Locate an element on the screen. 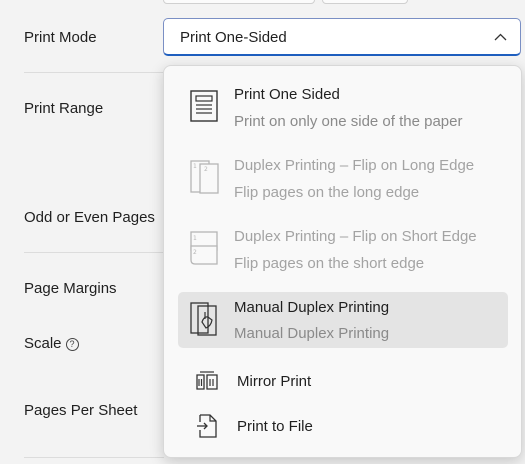 Image resolution: width=525 pixels, height=464 pixels. mirror-print-icon is located at coordinates (207, 380).